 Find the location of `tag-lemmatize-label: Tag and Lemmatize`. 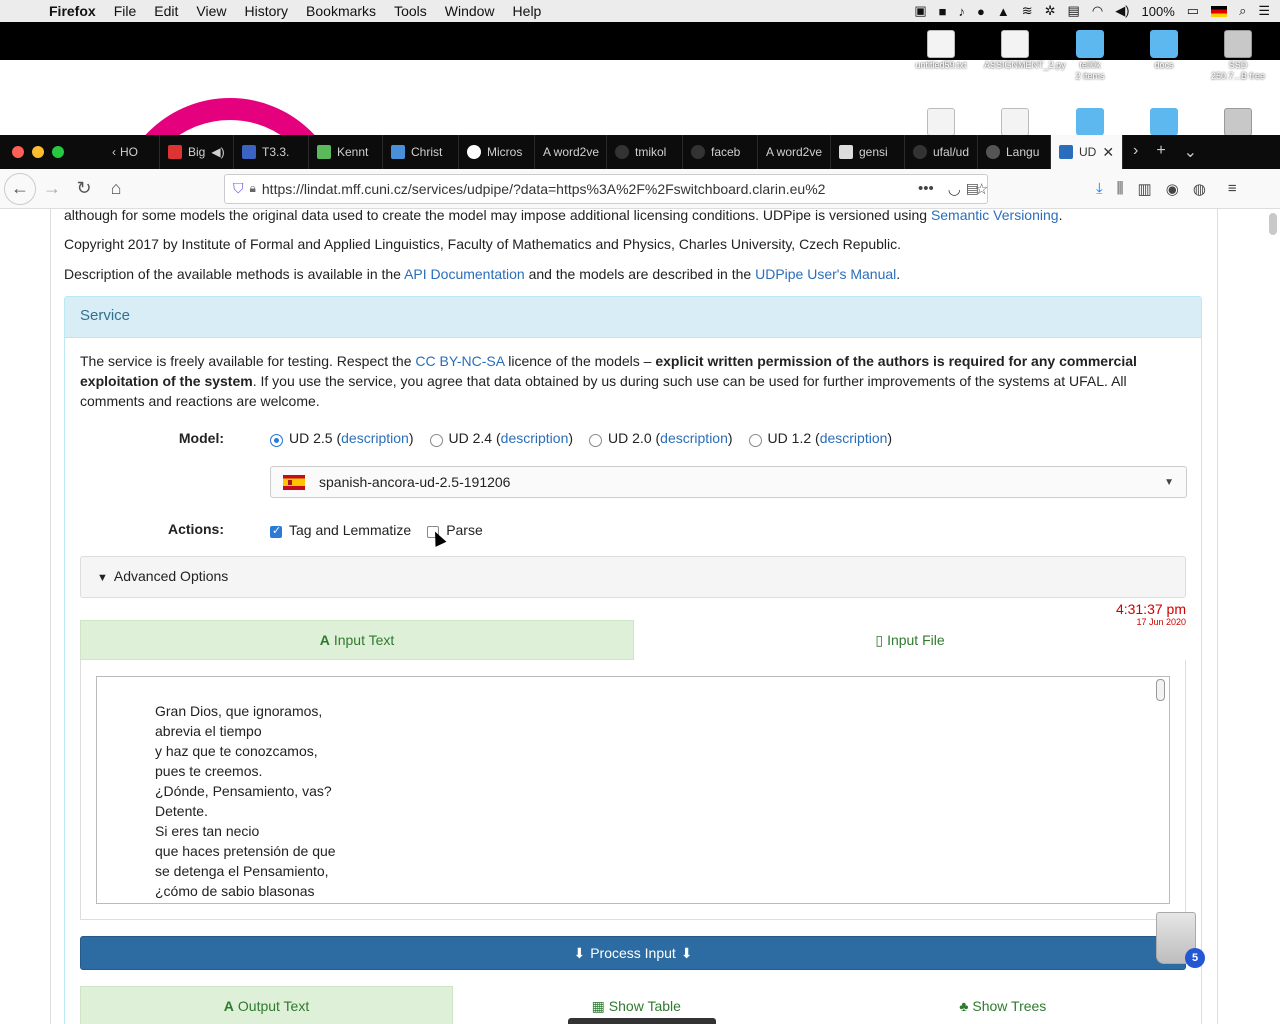

tag-lemmatize-label: Tag and Lemmatize is located at coordinates (350, 530).